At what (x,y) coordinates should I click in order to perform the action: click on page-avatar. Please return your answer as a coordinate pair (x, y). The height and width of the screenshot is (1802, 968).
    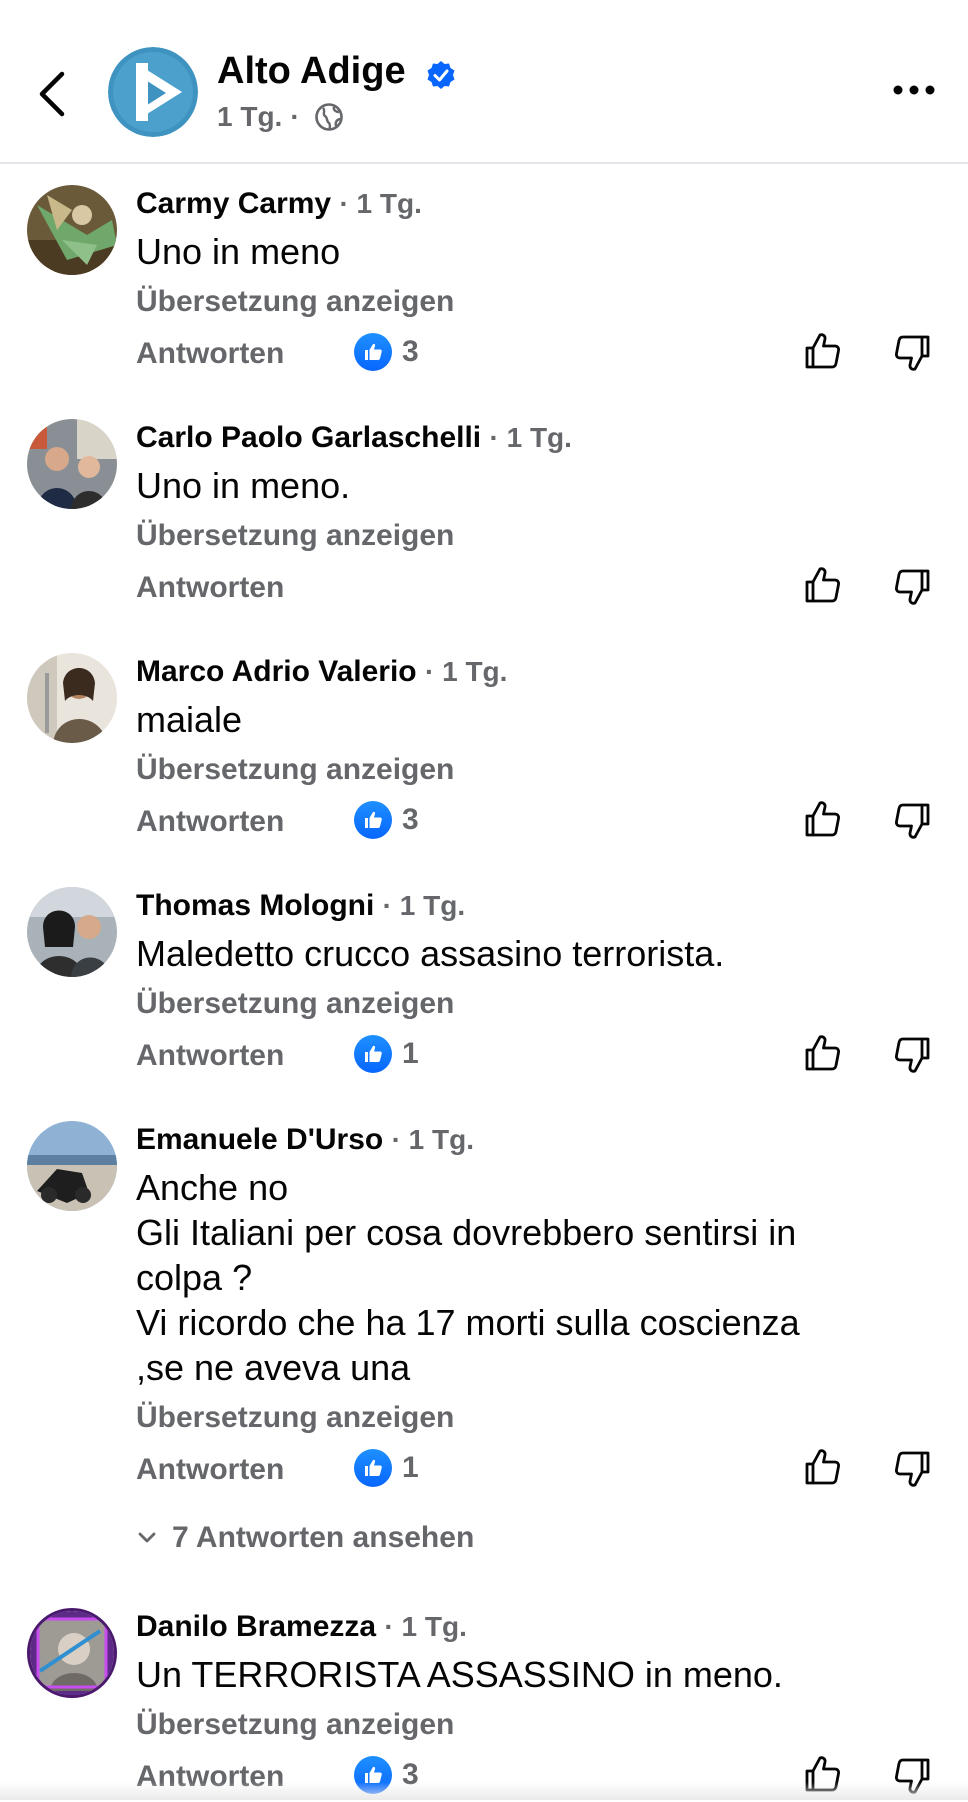
    Looking at the image, I should click on (153, 92).